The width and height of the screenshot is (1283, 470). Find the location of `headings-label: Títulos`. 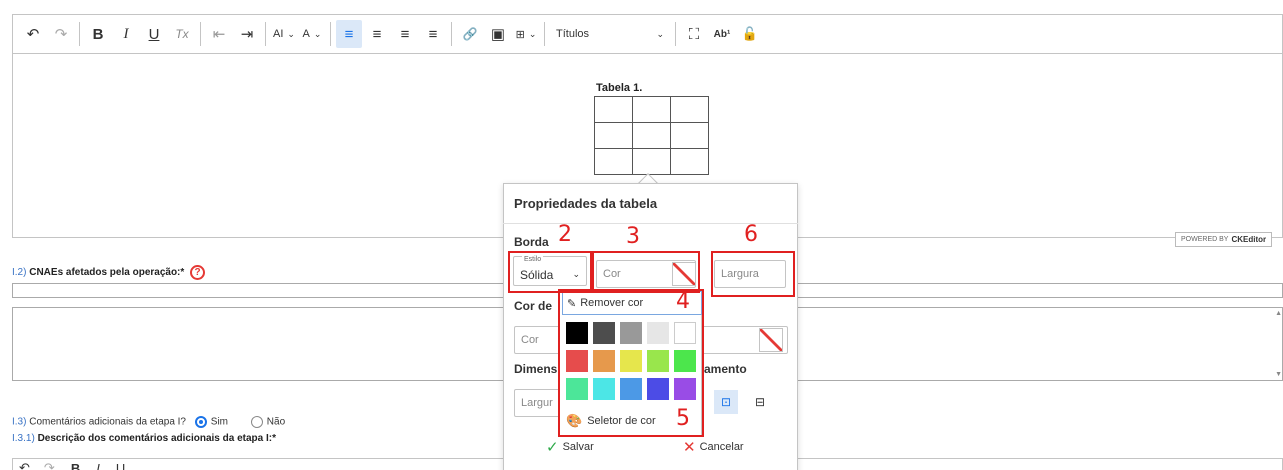

headings-label: Títulos is located at coordinates (573, 34).